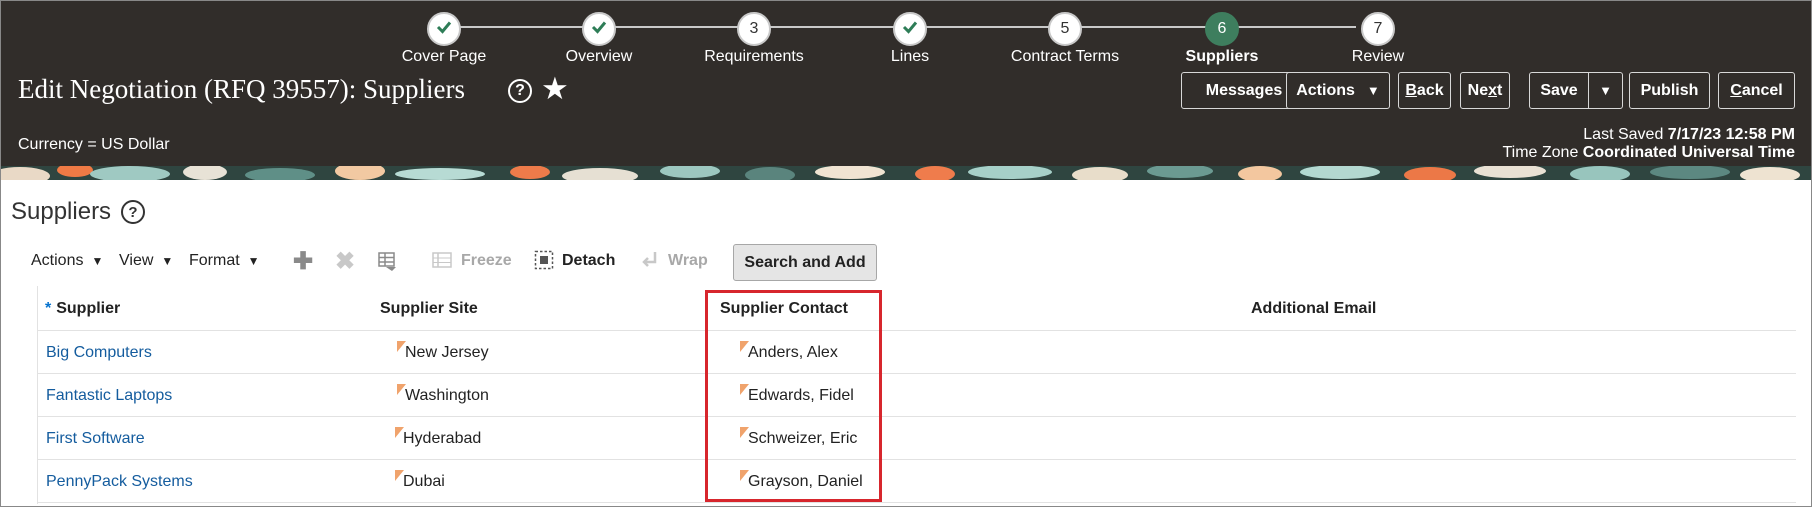 The width and height of the screenshot is (1812, 507). What do you see at coordinates (345, 261) in the screenshot?
I see `x-icon: ✖` at bounding box center [345, 261].